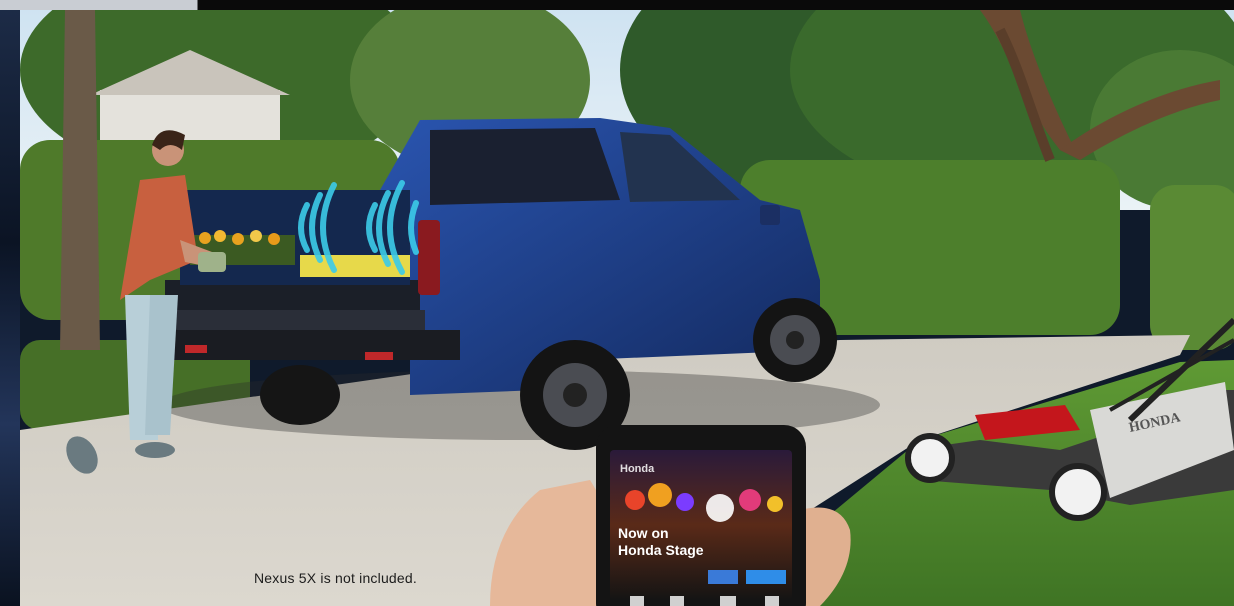  I want to click on left-edge-strip, so click(10, 303).